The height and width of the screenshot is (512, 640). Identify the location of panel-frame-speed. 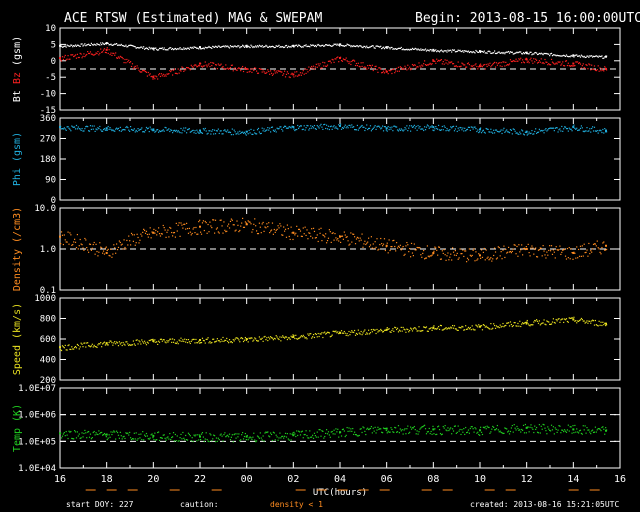
(340, 339).